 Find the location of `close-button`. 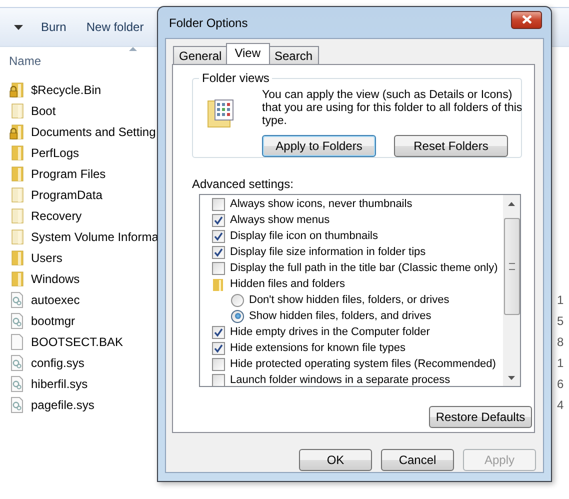

close-button is located at coordinates (526, 19).